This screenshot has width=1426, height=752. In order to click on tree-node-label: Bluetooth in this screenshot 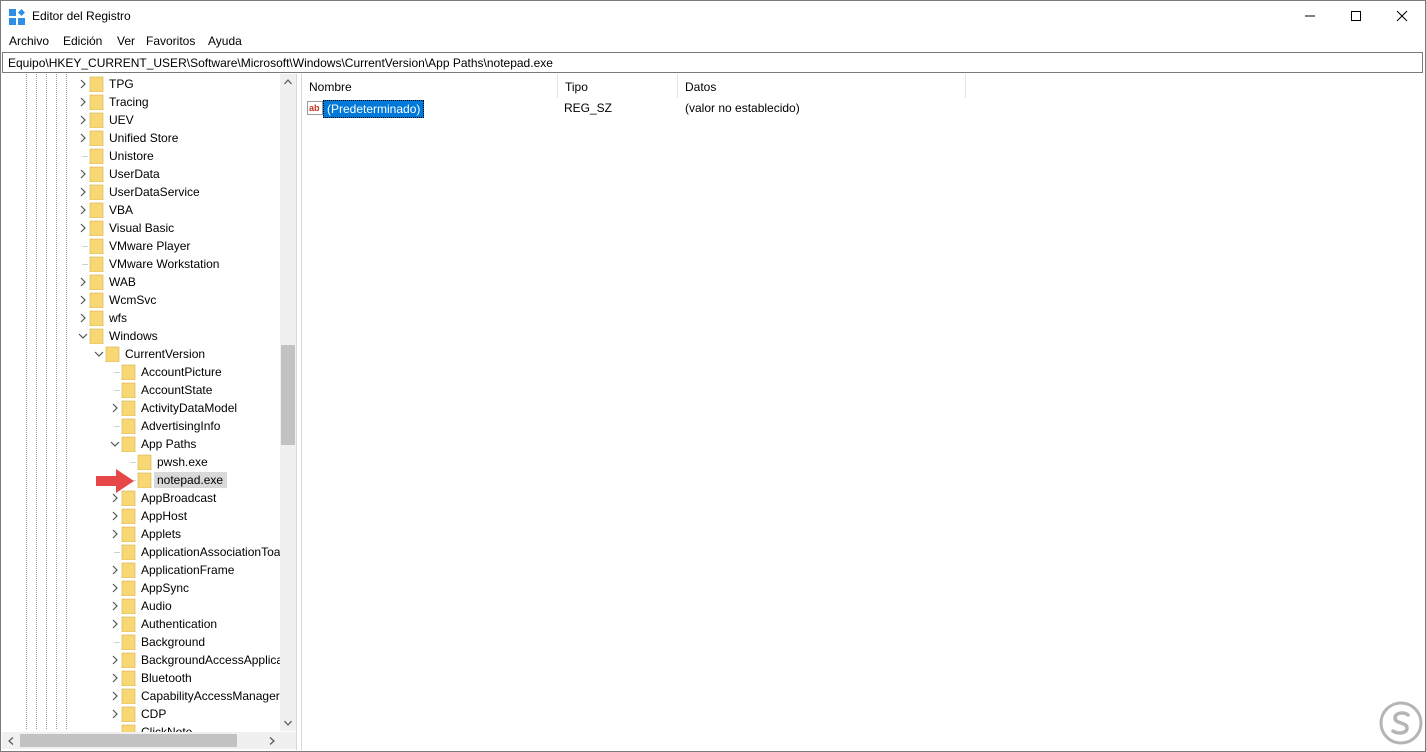, I will do `click(166, 678)`.